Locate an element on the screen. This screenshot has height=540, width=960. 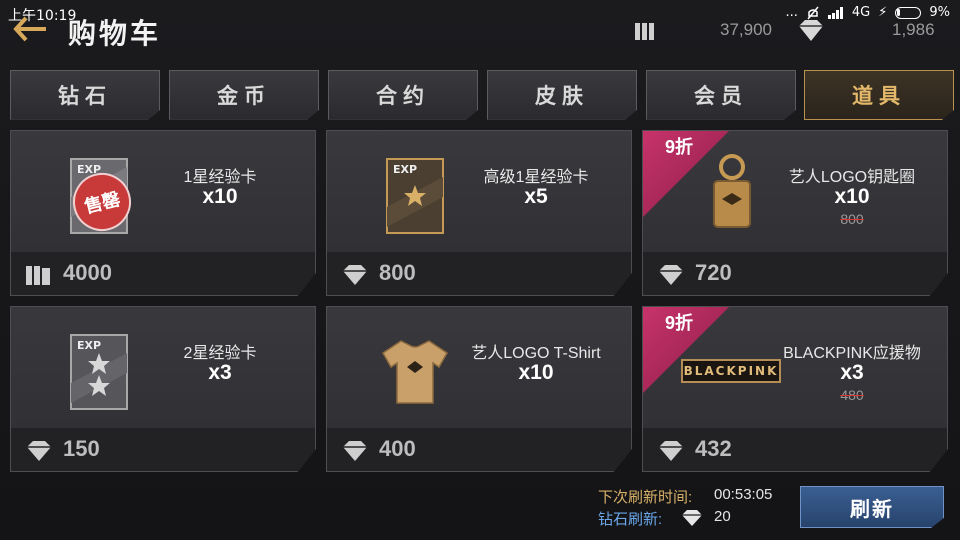
tab-skin: 皮肤 is located at coordinates (562, 95).